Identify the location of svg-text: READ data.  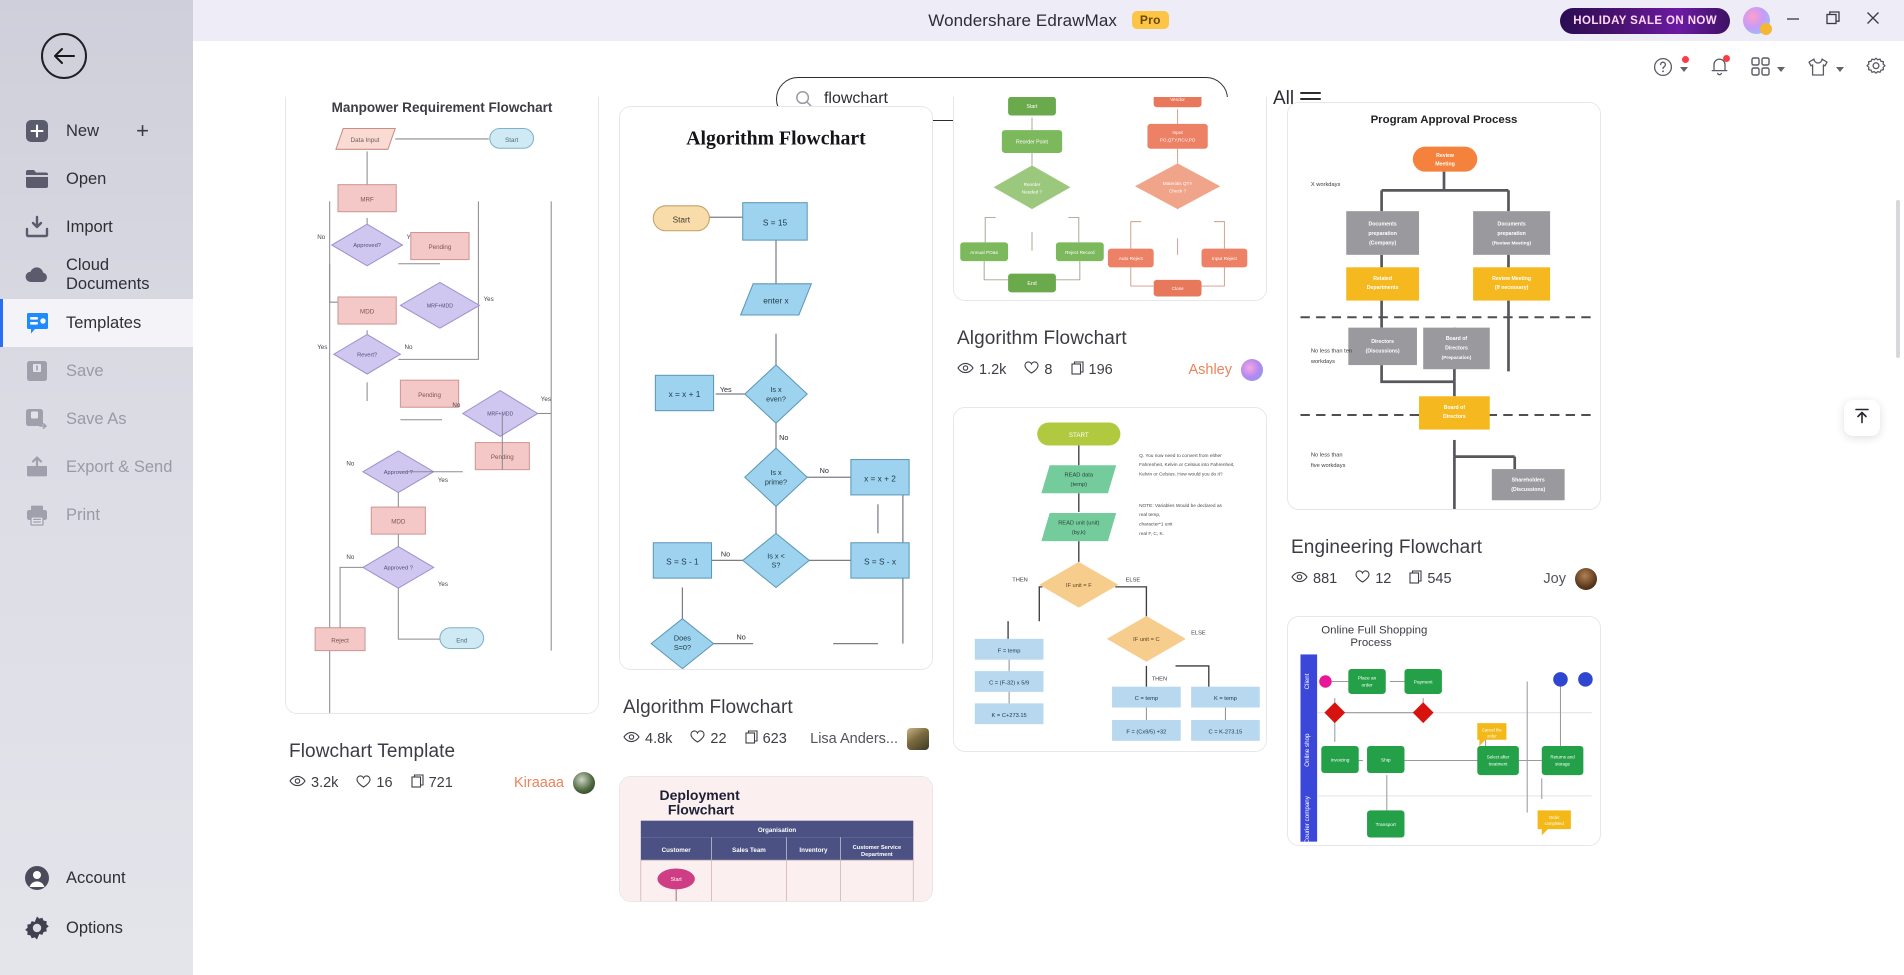
(1079, 475).